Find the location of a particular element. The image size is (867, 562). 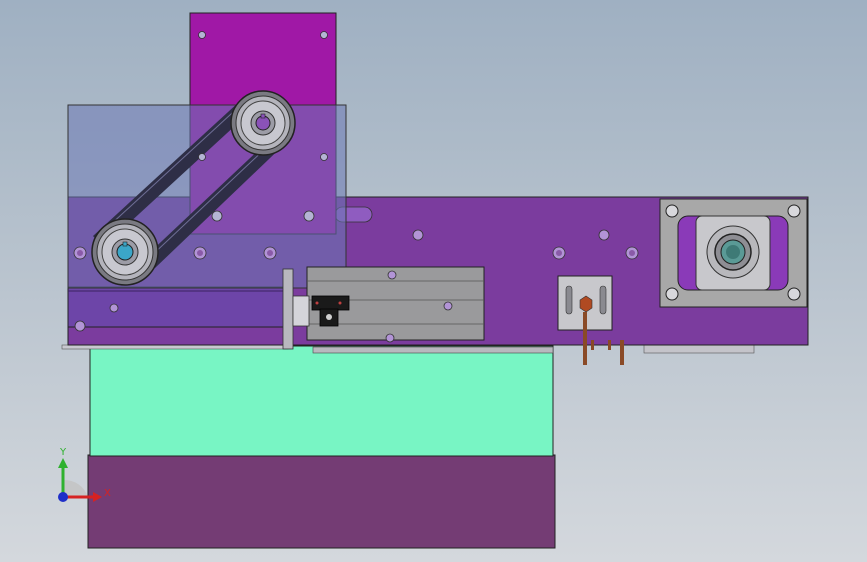

bottom-rail-mid is located at coordinates (433, 350).